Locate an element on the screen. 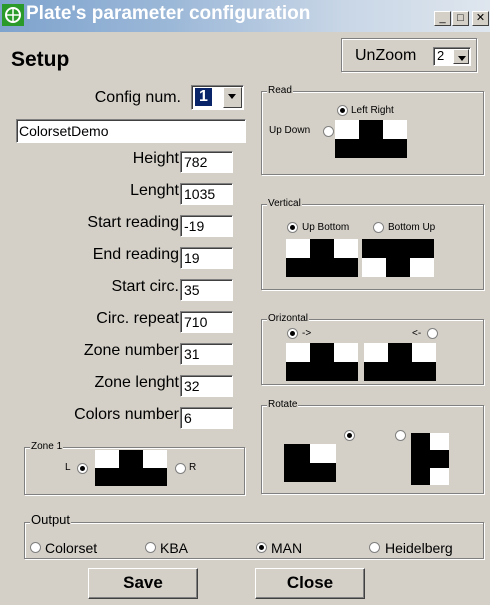 This screenshot has height=605, width=490. config-num-value: 1 is located at coordinates (203, 97).